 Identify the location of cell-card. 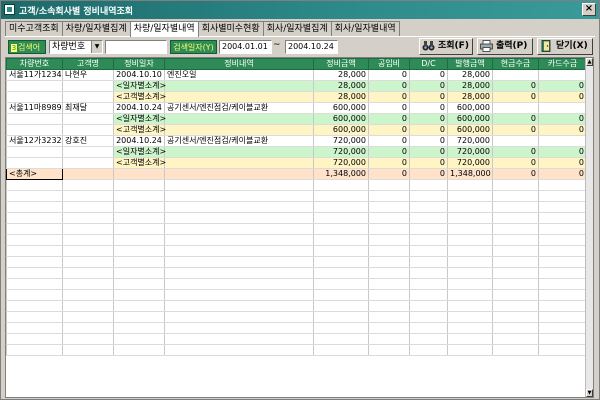
(562, 141).